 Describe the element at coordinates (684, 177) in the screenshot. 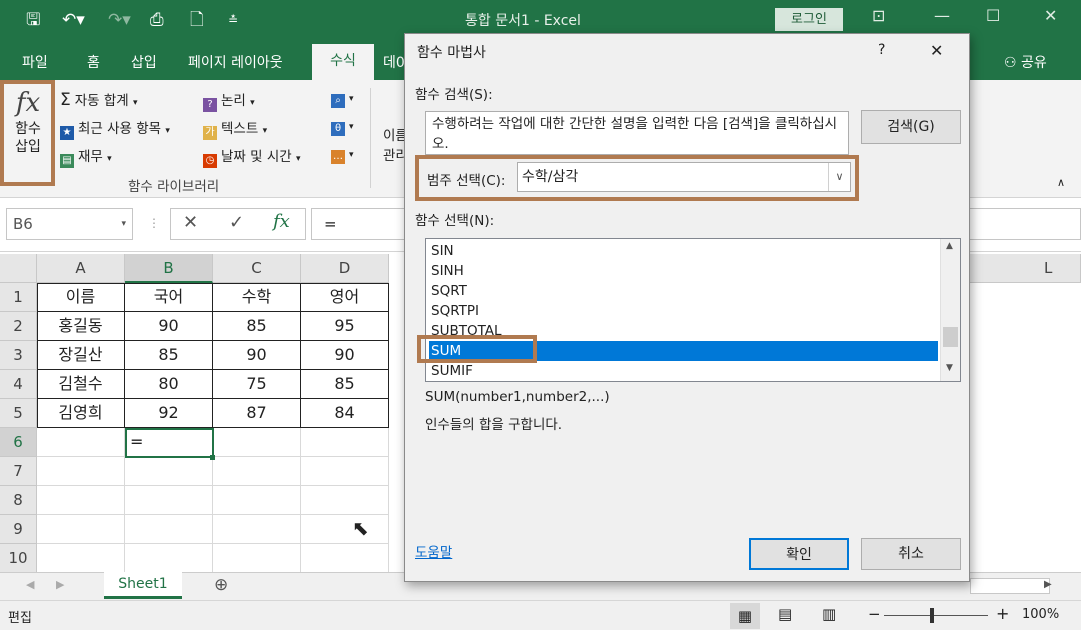

I see `category-select: 수학/삼각 ∨` at that location.